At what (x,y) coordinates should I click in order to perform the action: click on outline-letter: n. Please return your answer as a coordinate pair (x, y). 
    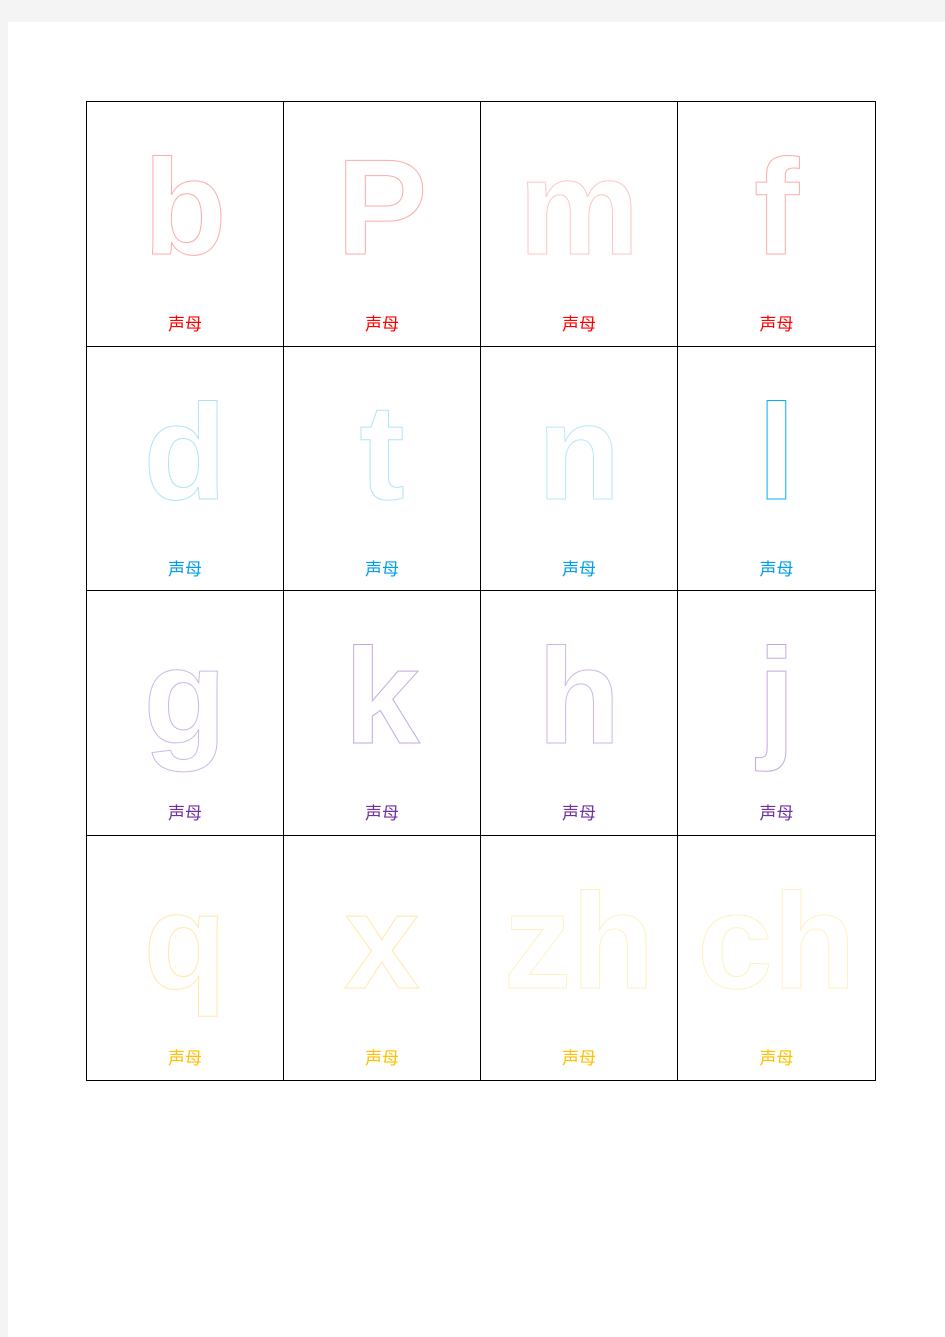
    Looking at the image, I should click on (579, 451).